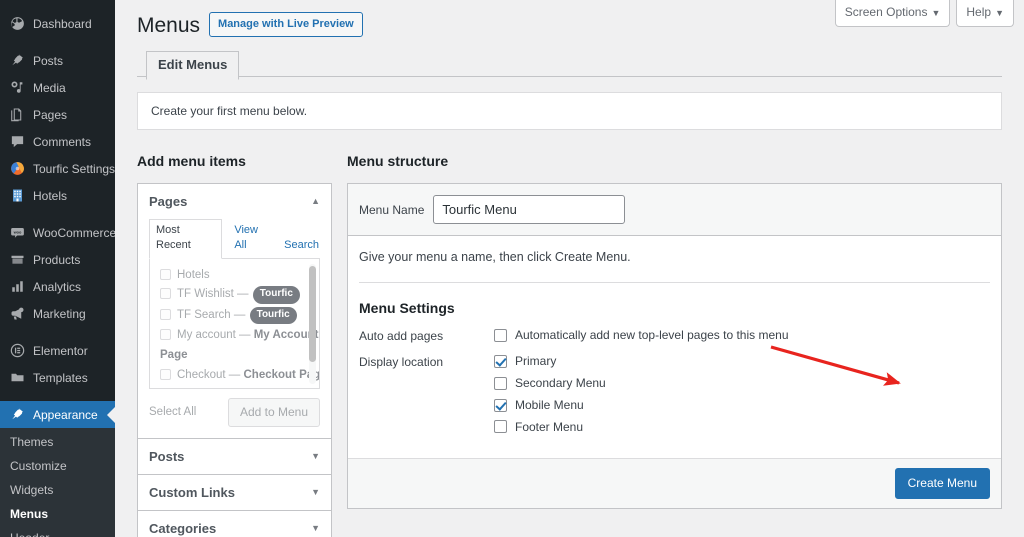 Image resolution: width=1024 pixels, height=537 pixels. I want to click on sidebar-item-templates: Templates, so click(57, 377).